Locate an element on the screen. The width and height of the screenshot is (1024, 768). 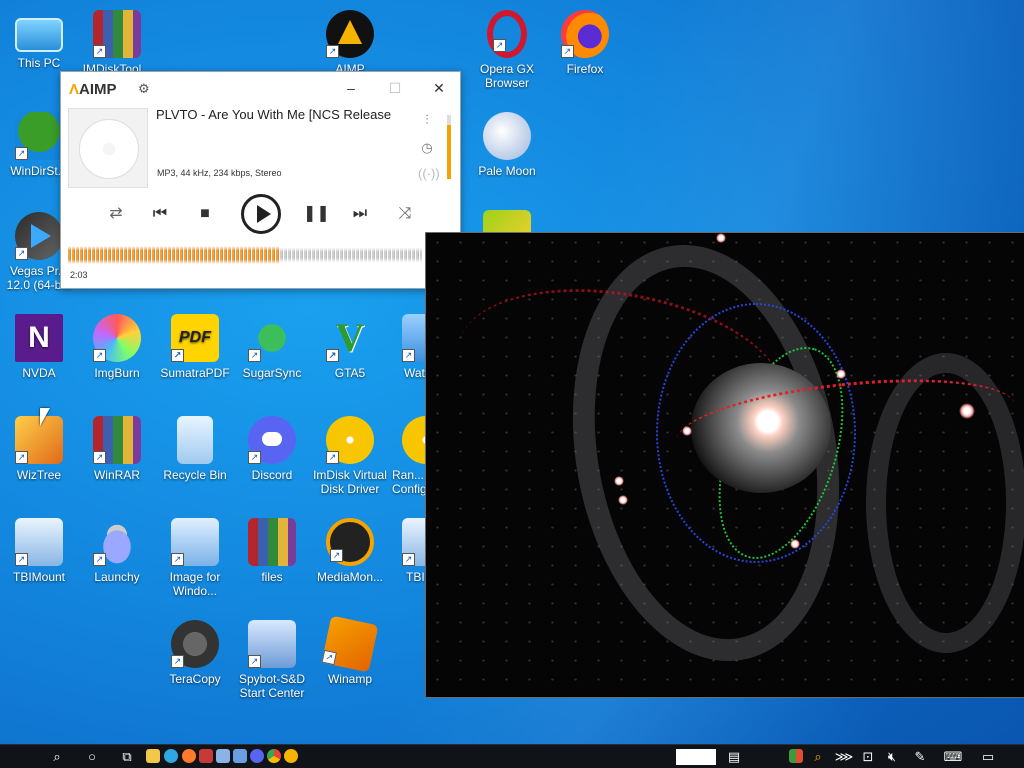
desktop-icon-this-pc: This PC is located at coordinates (39, 40).